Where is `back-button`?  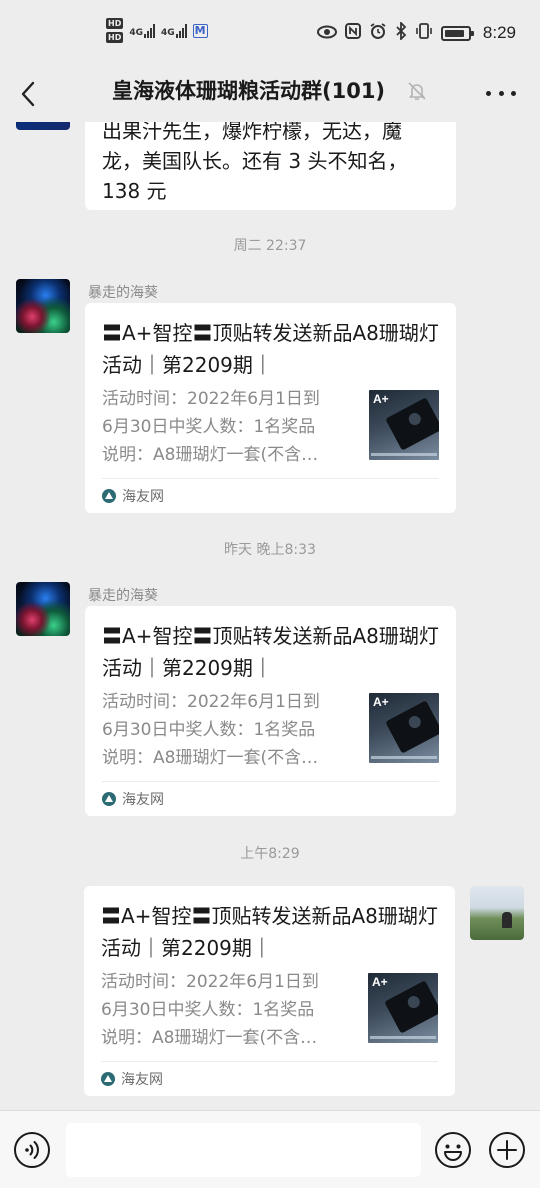 back-button is located at coordinates (28, 94).